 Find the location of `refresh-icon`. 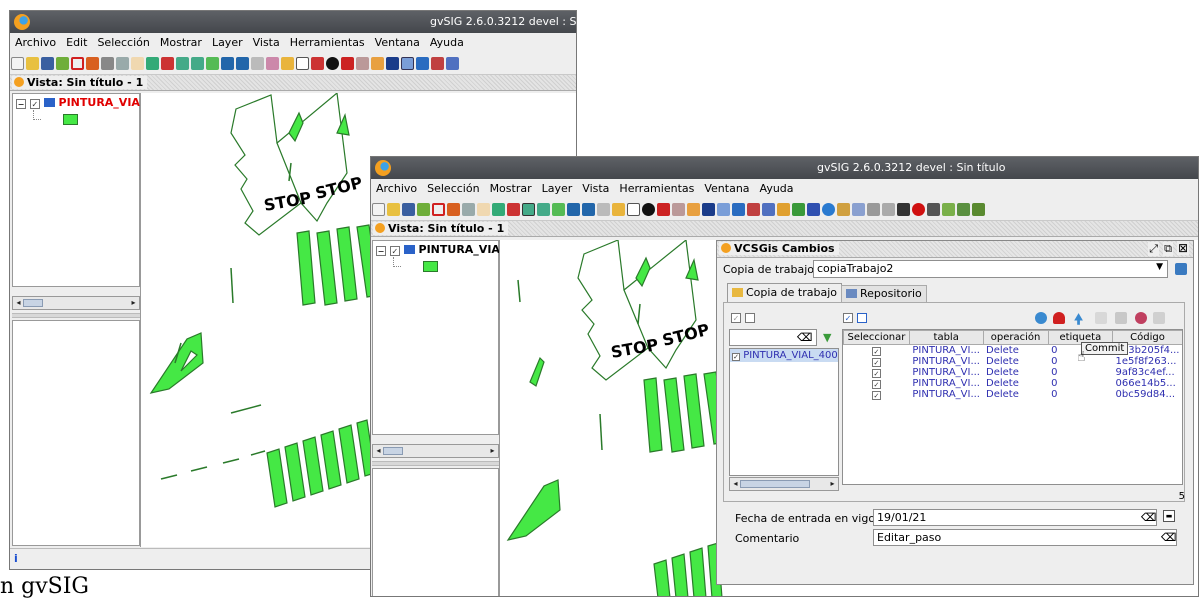

refresh-icon is located at coordinates (1041, 318).